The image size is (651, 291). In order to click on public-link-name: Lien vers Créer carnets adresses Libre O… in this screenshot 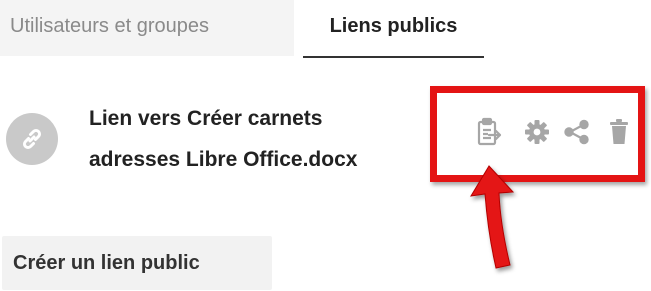, I will do `click(259, 139)`.